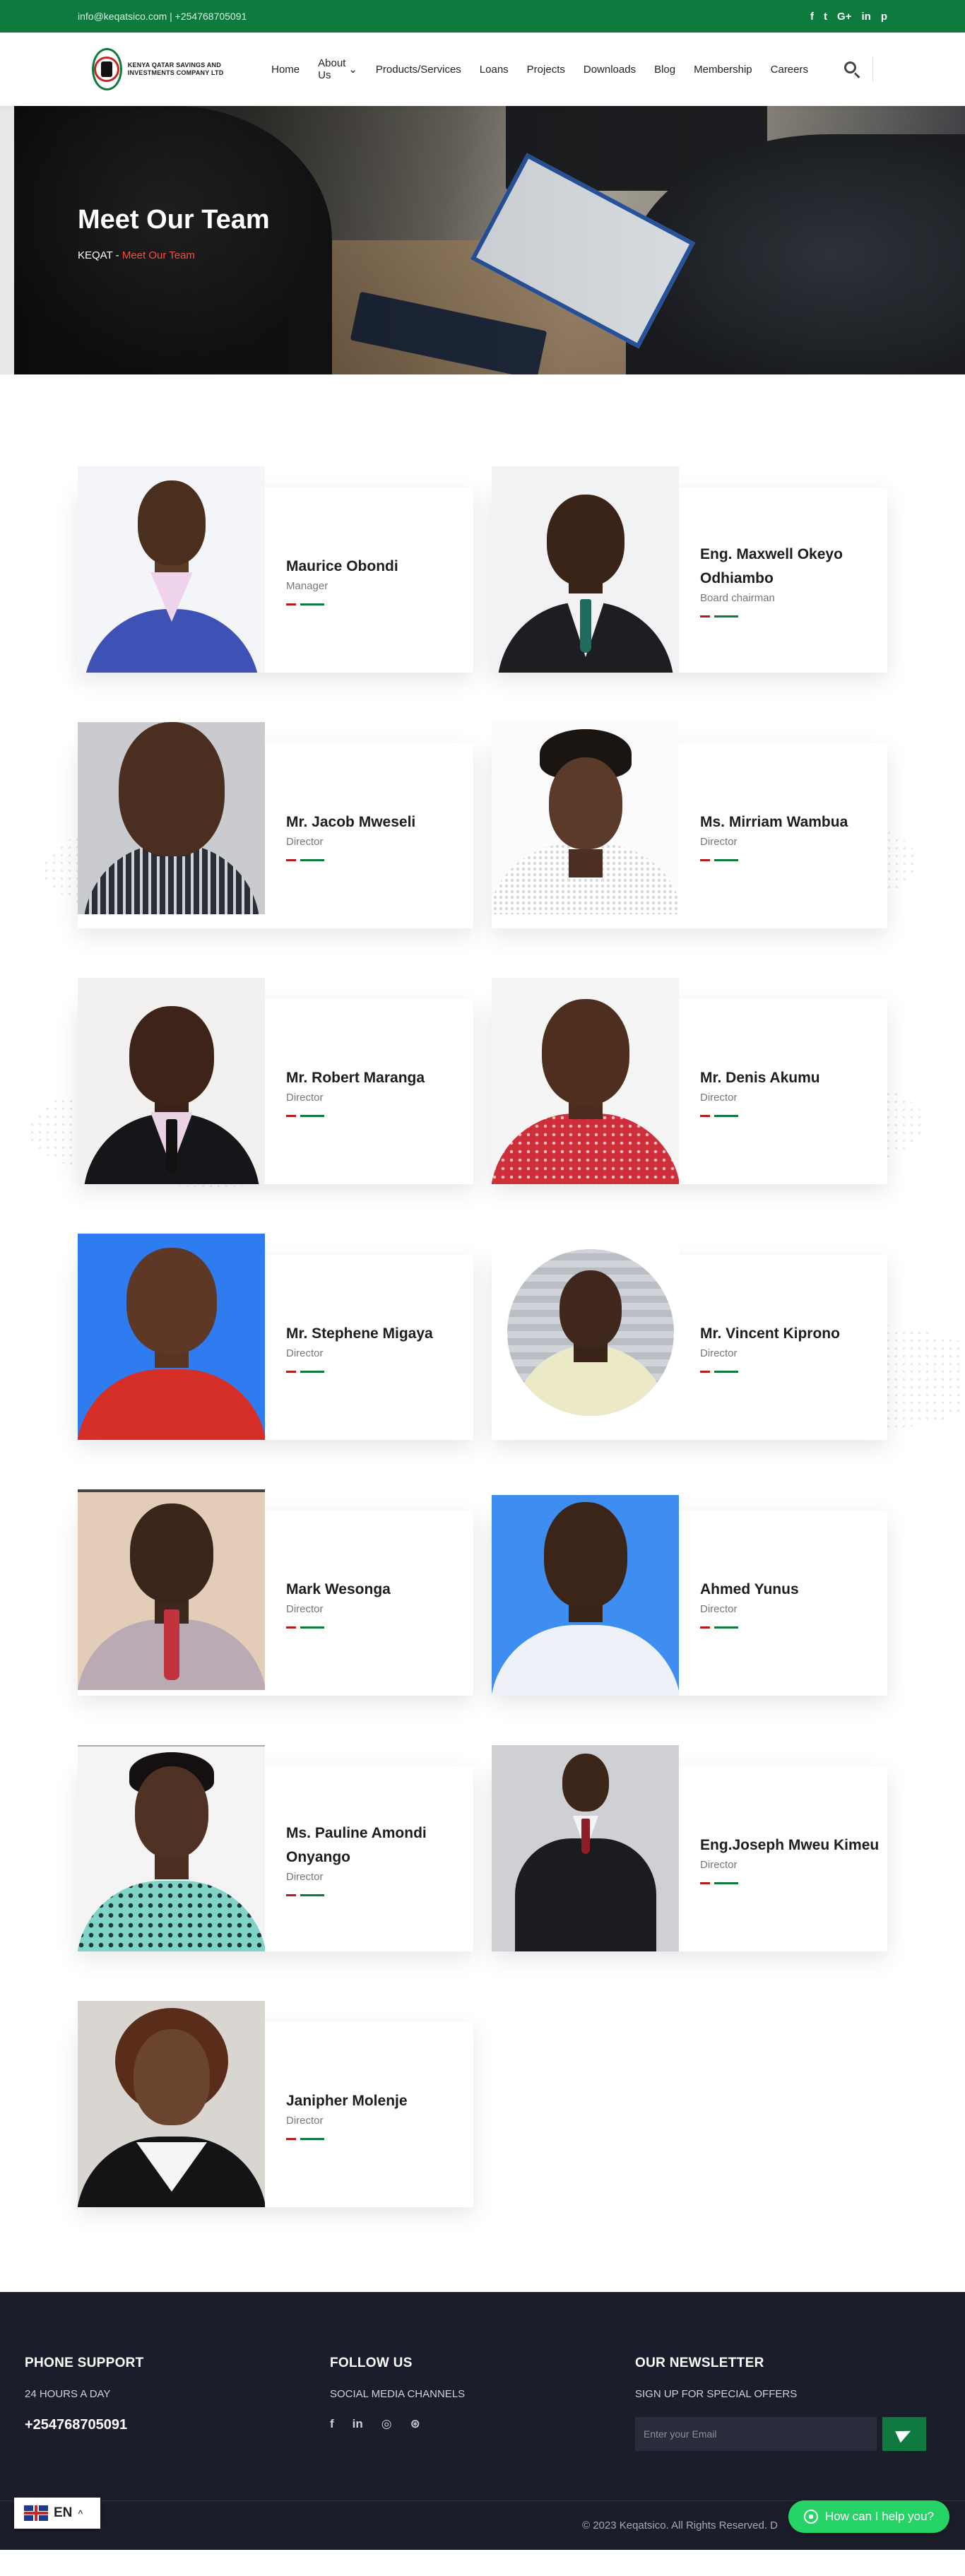 The height and width of the screenshot is (2576, 965). I want to click on footer-subheading: SOCIAL MEDIA CHANNELS, so click(398, 2394).